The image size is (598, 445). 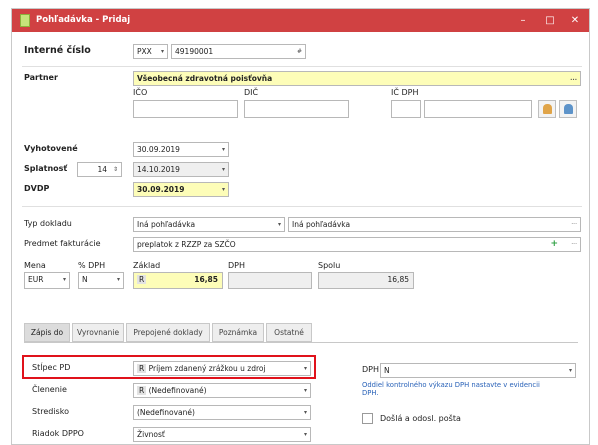 I want to click on tab-prepojene-doklady: Prepojené doklady, so click(x=168, y=332).